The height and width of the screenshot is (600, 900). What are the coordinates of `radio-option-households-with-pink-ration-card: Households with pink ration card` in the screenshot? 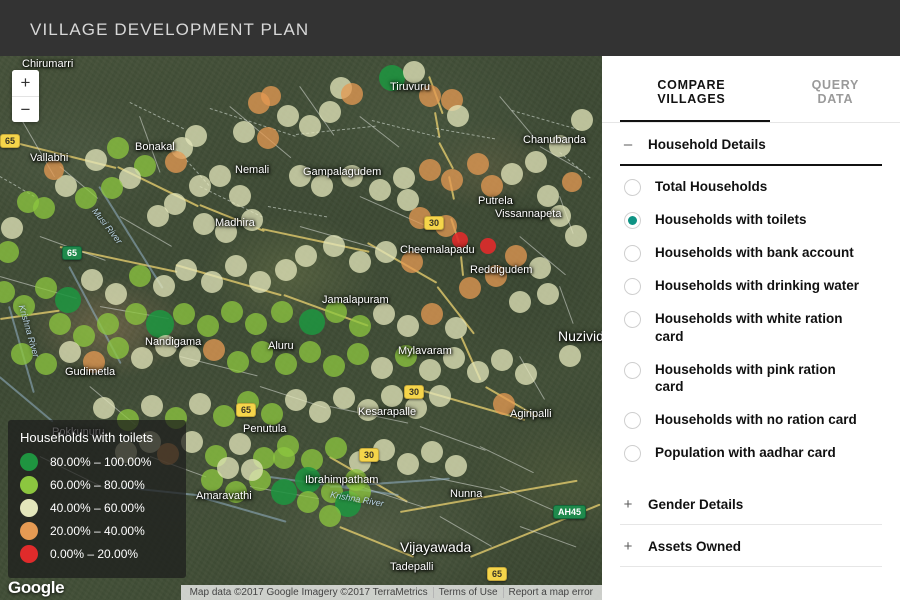 It's located at (753, 379).